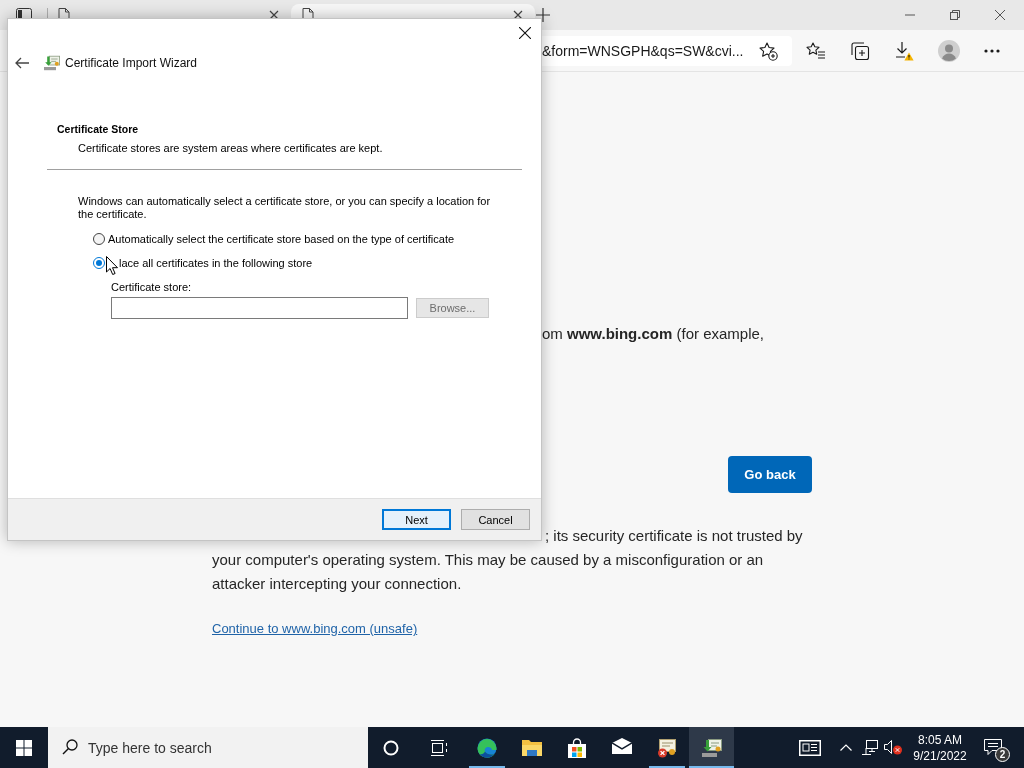  What do you see at coordinates (24, 747) in the screenshot?
I see `windows-logo-icon` at bounding box center [24, 747].